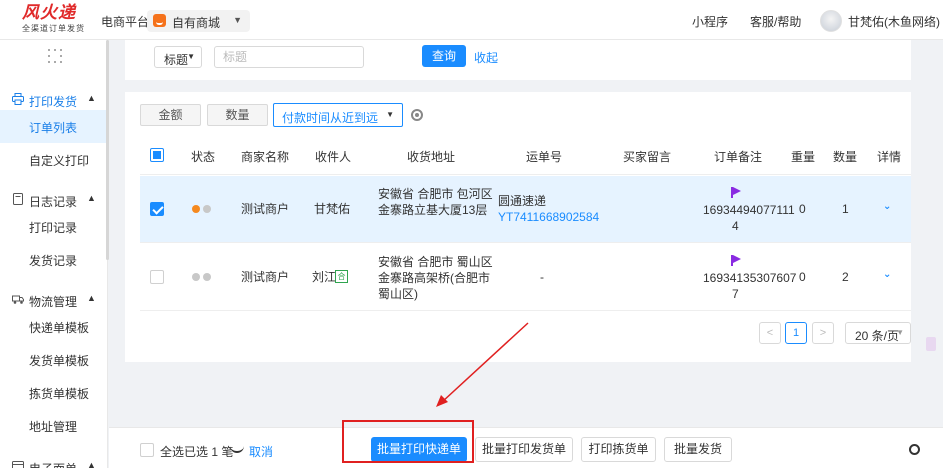 The width and height of the screenshot is (943, 468). Describe the element at coordinates (431, 157) in the screenshot. I see `header-address: 收货地址` at that location.